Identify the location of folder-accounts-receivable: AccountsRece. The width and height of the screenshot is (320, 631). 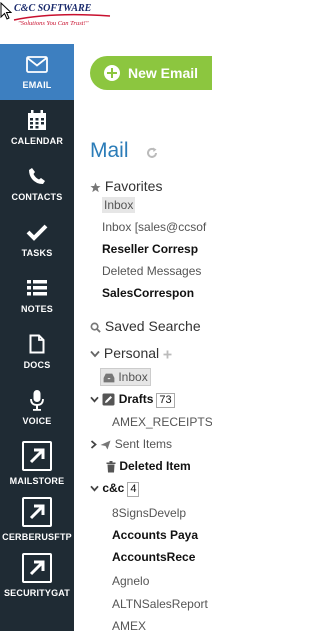
(153, 557).